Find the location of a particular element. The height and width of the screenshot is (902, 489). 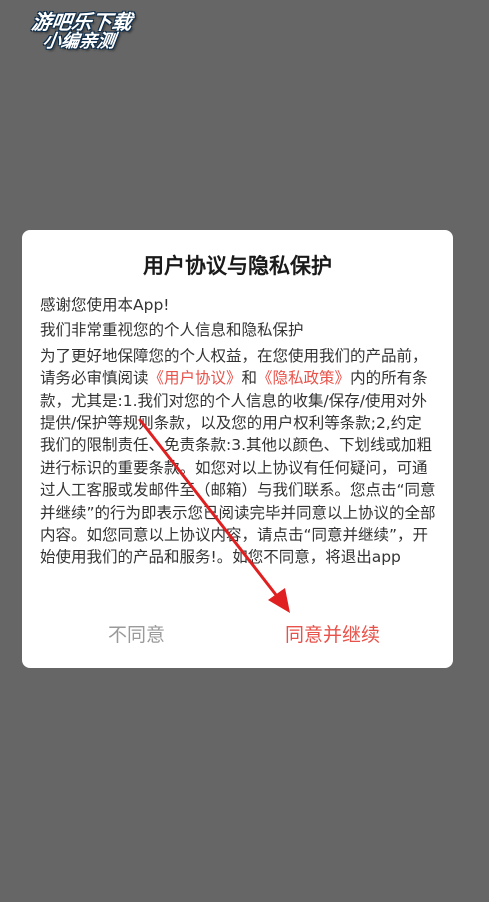

privacy-policy-link: 《隐私政策》 is located at coordinates (303, 378).